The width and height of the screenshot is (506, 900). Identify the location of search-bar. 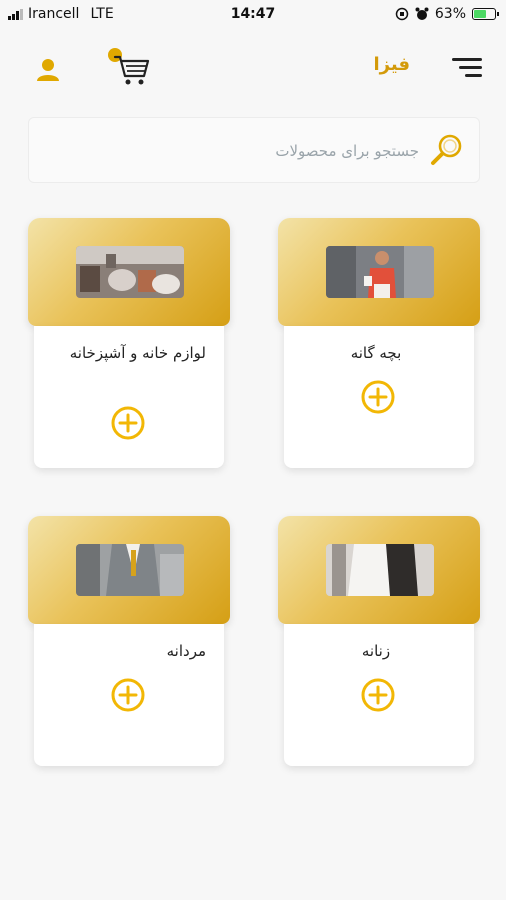
(254, 150).